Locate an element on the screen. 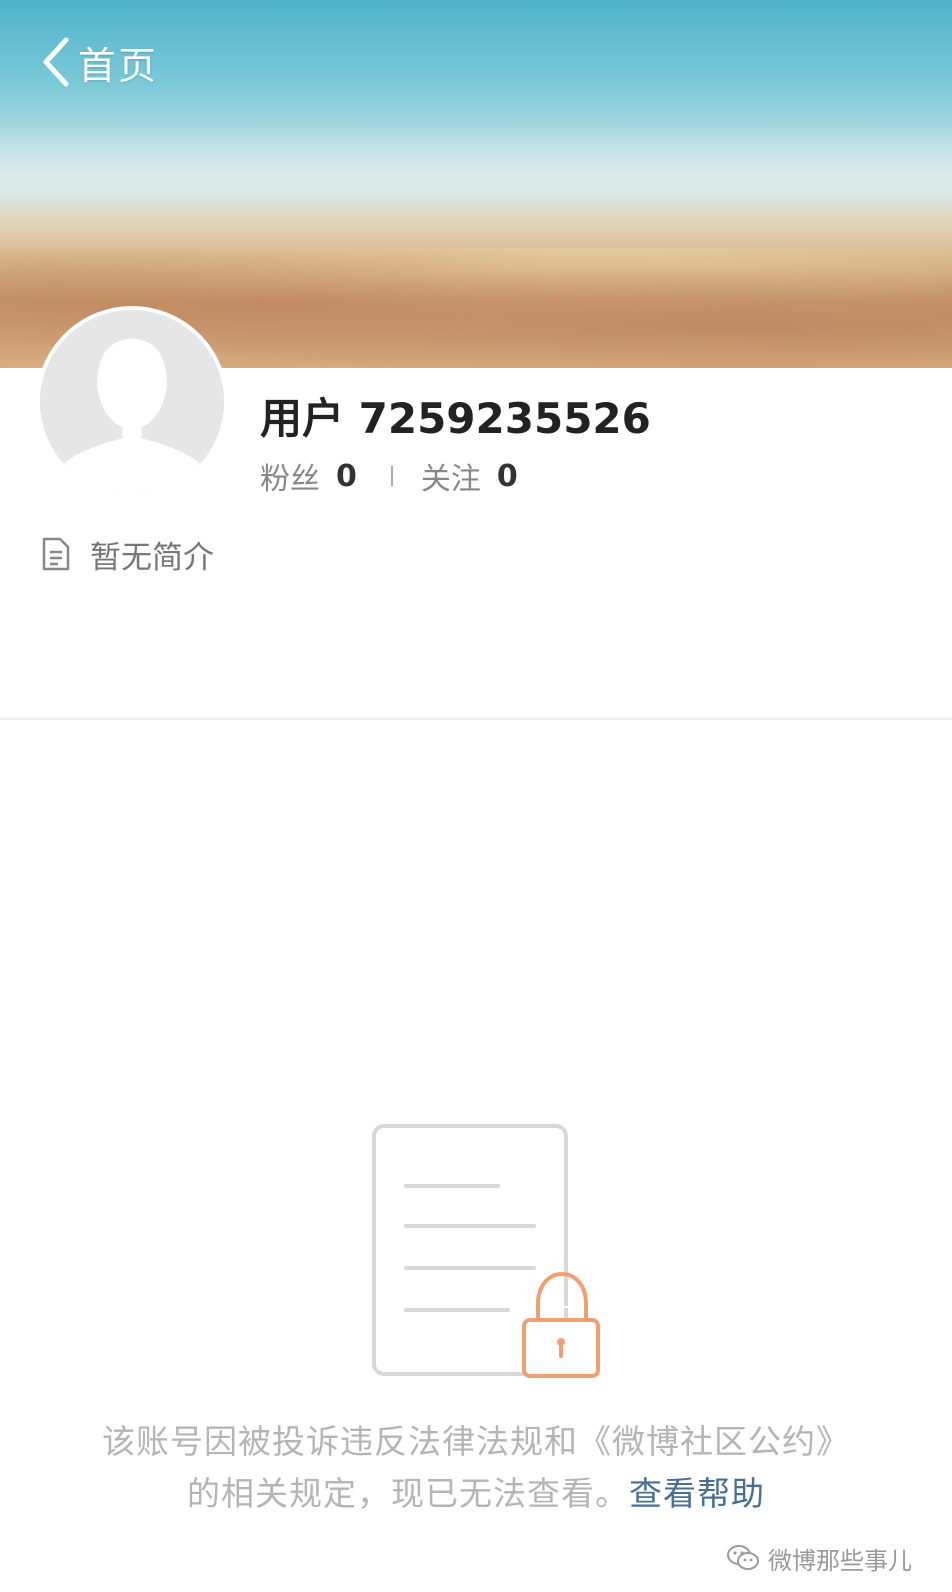  bio: 暂无简介 is located at coordinates (127, 554).